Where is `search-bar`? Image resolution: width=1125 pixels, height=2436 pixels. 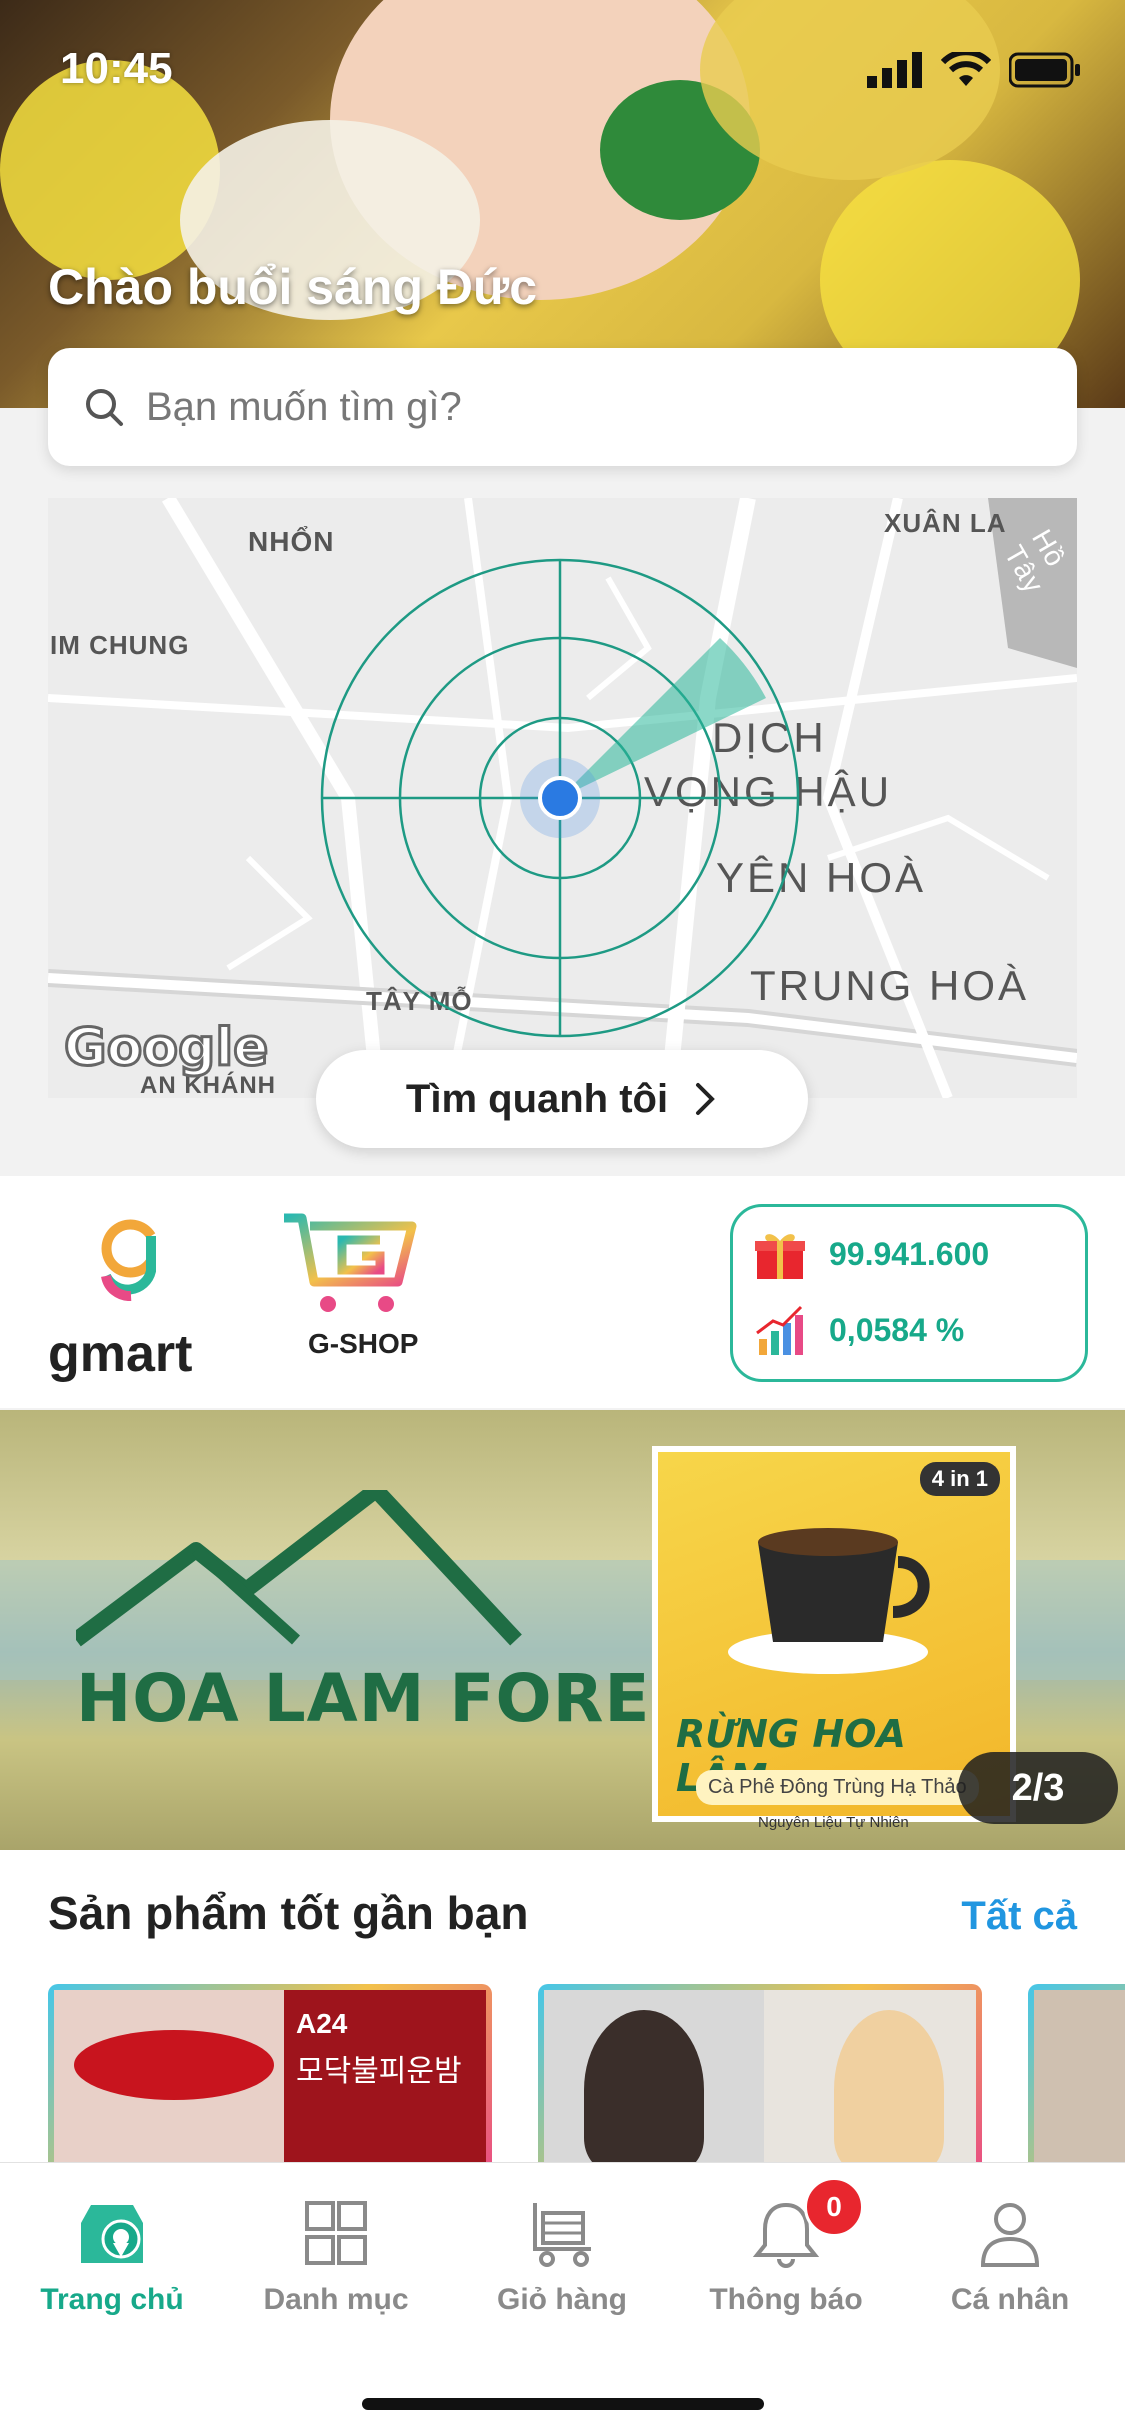
search-bar is located at coordinates (562, 407).